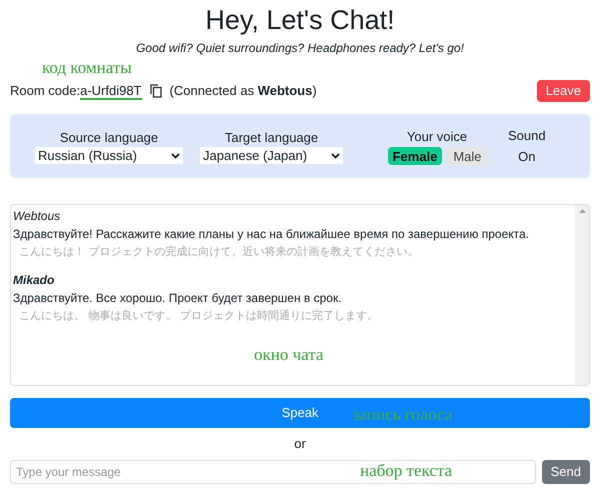 Image resolution: width=600 pixels, height=488 pixels. What do you see at coordinates (406, 471) in the screenshot?
I see `annotation: набор текста` at bounding box center [406, 471].